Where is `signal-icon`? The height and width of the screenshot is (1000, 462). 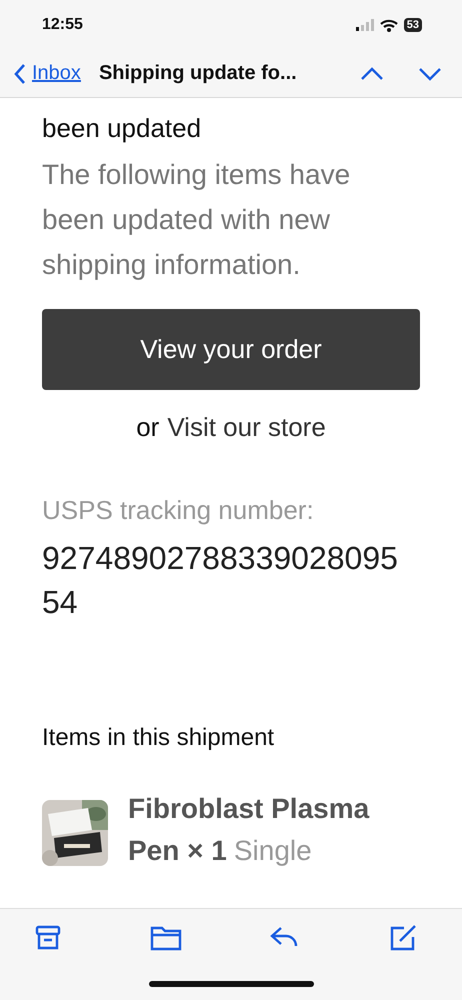
signal-icon is located at coordinates (365, 25).